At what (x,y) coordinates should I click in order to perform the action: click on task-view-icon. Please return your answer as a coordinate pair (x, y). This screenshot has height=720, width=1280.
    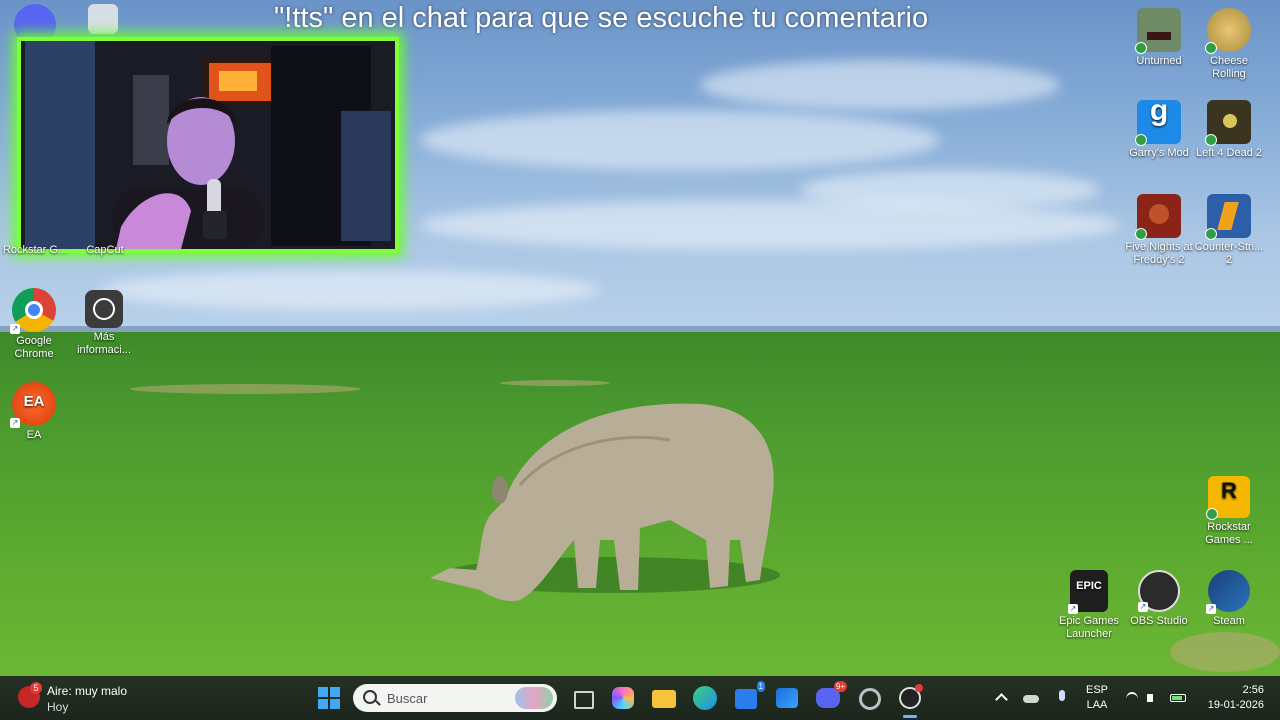
    Looking at the image, I should click on (584, 700).